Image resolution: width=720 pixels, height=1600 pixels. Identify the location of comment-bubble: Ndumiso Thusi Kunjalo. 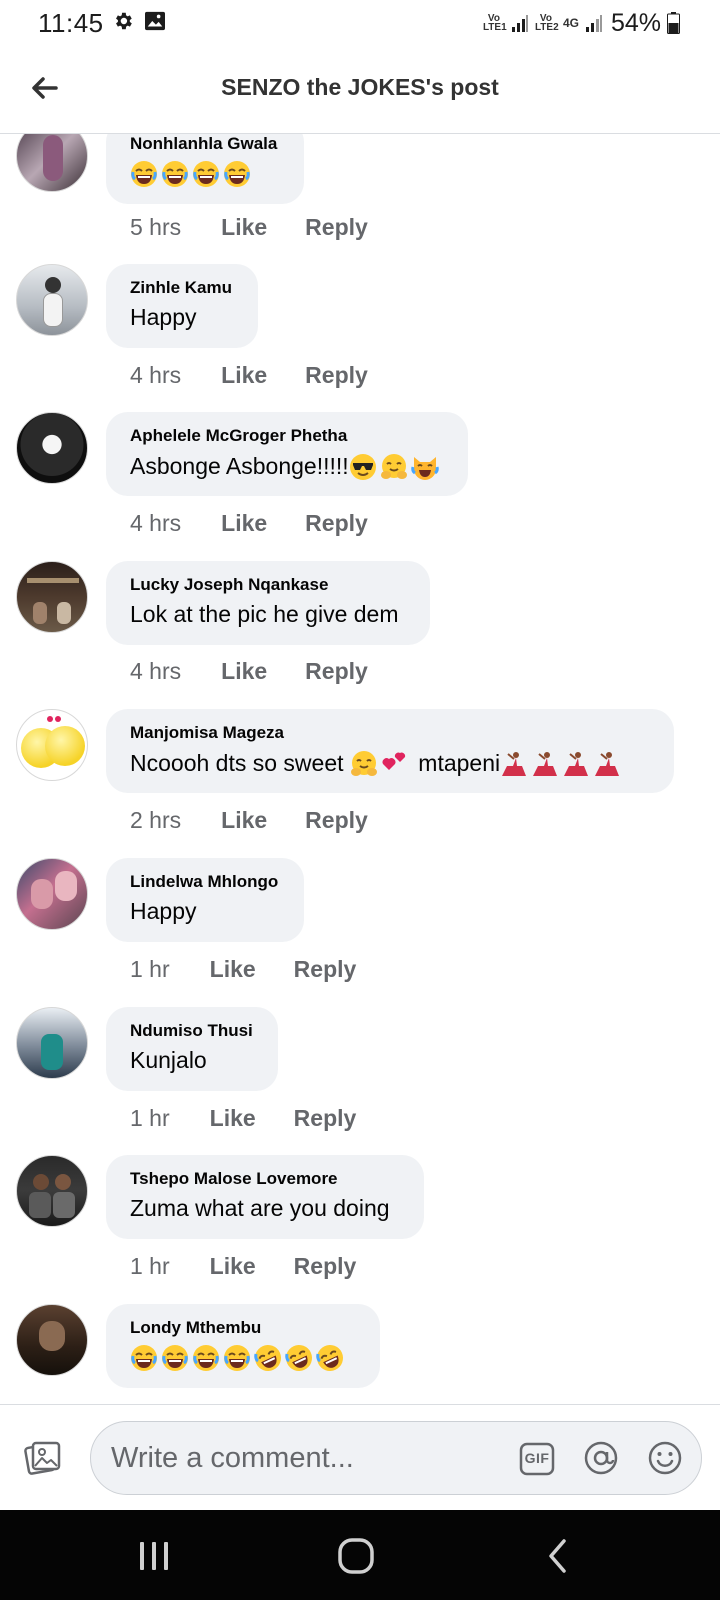
(192, 1049).